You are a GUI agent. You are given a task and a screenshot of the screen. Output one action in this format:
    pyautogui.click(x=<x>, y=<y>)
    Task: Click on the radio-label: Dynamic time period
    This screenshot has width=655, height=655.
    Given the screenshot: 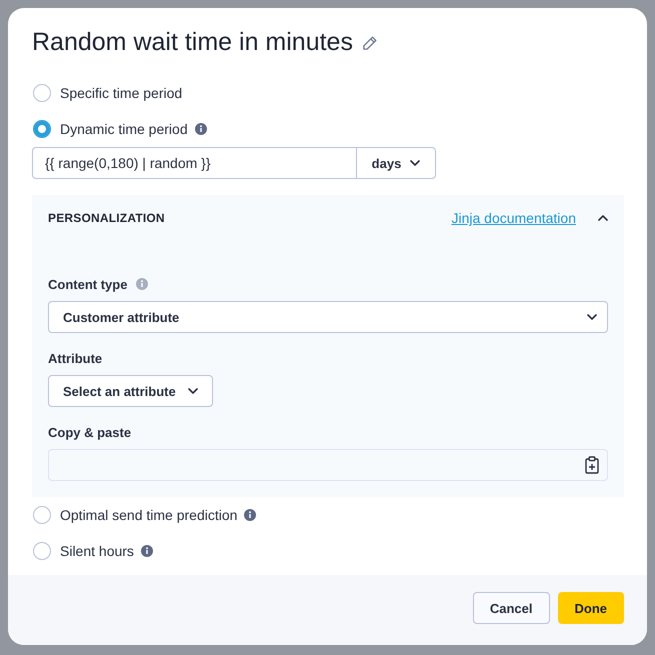 What is the action you would take?
    pyautogui.click(x=124, y=129)
    